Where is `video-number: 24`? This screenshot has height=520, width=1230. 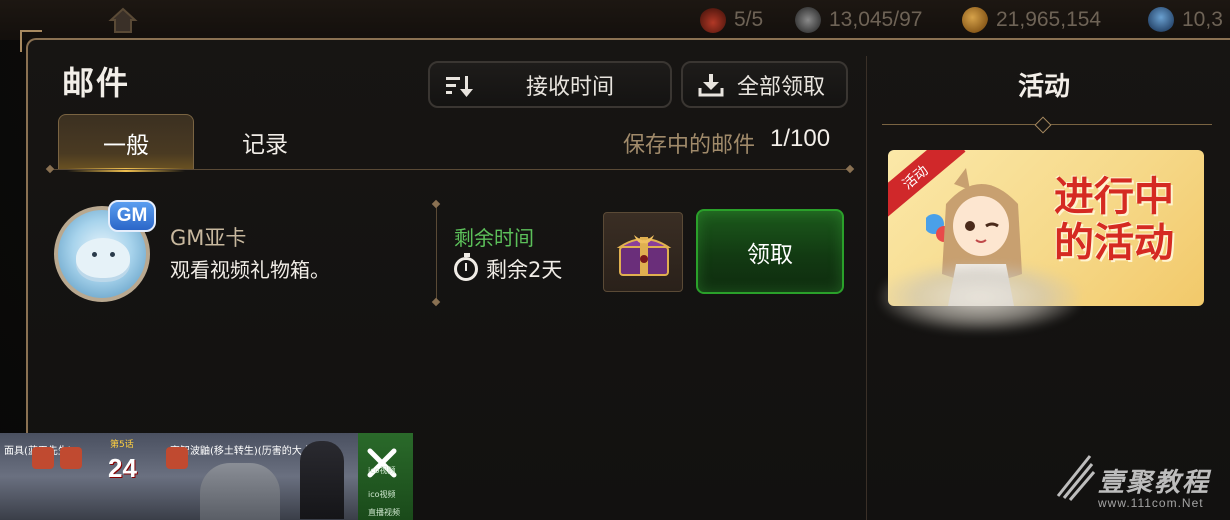 video-number: 24 is located at coordinates (122, 468).